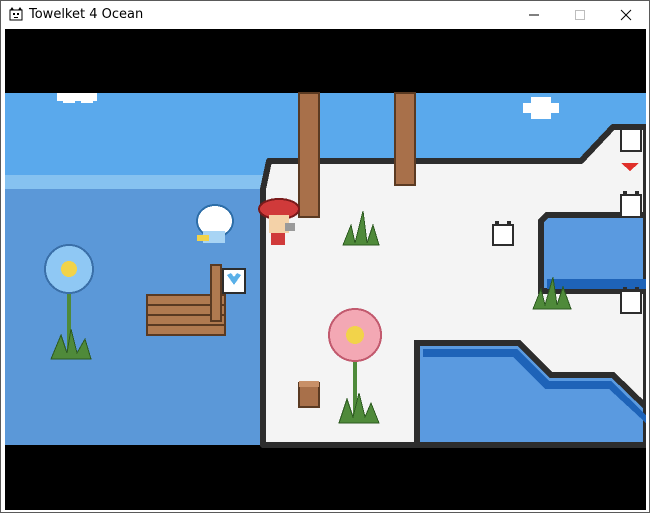 This screenshot has height=513, width=650. What do you see at coordinates (86, 14) in the screenshot?
I see `window-title: Towelket 4 Ocean` at bounding box center [86, 14].